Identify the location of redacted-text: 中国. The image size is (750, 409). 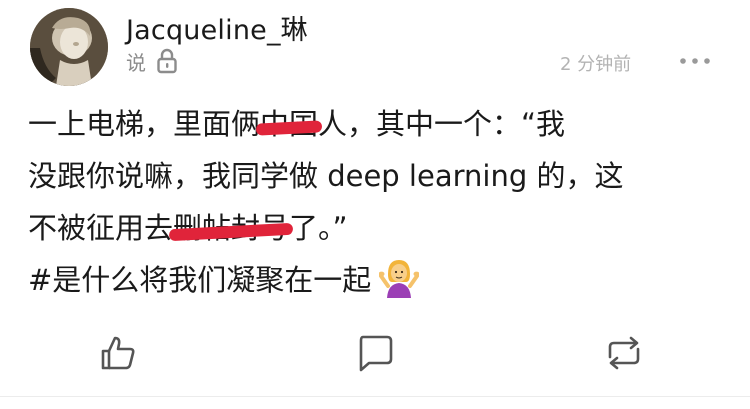
(289, 124).